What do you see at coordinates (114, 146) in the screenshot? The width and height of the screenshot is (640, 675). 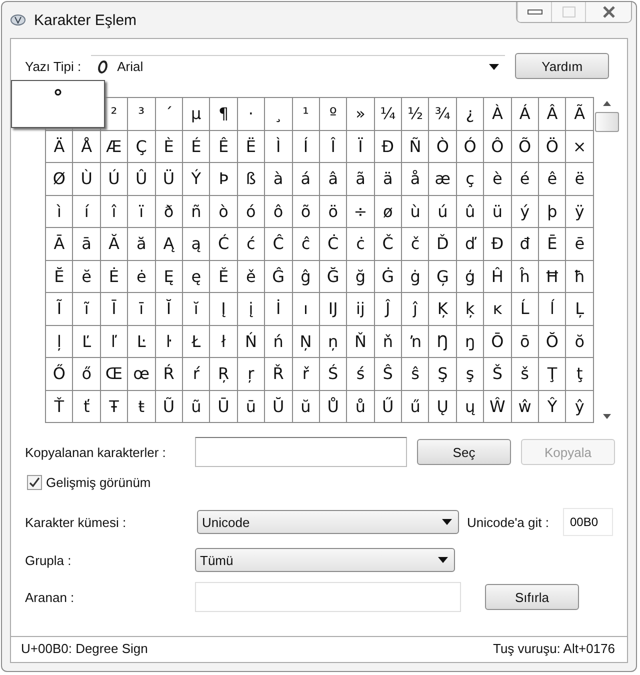 I see `character-cell: Æ` at bounding box center [114, 146].